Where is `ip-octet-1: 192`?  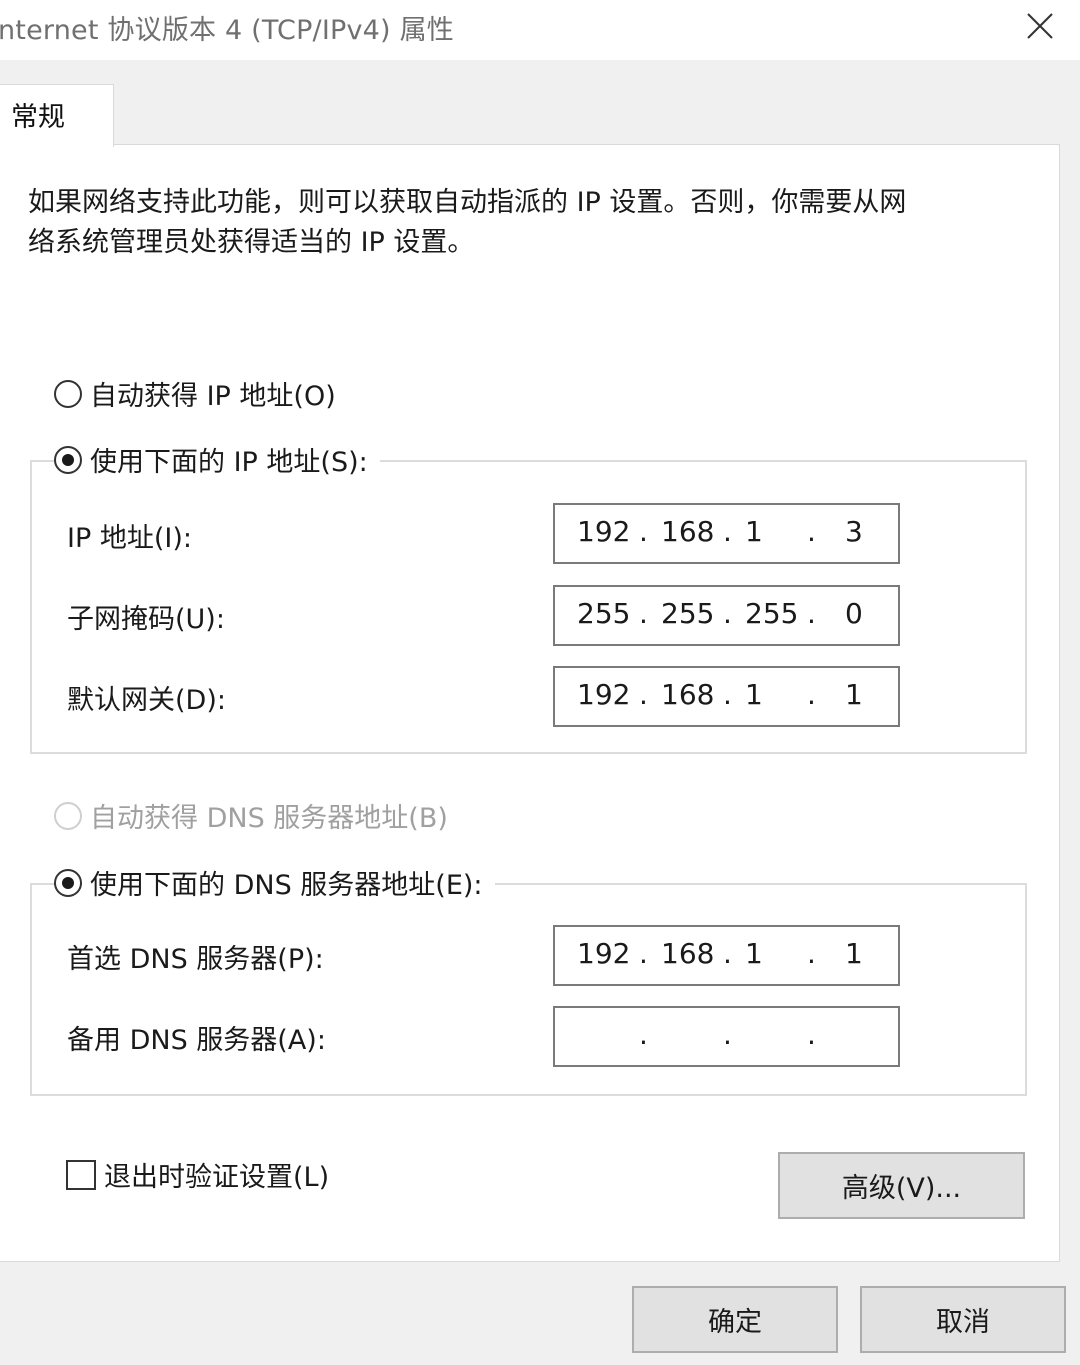 ip-octet-1: 192 is located at coordinates (604, 531).